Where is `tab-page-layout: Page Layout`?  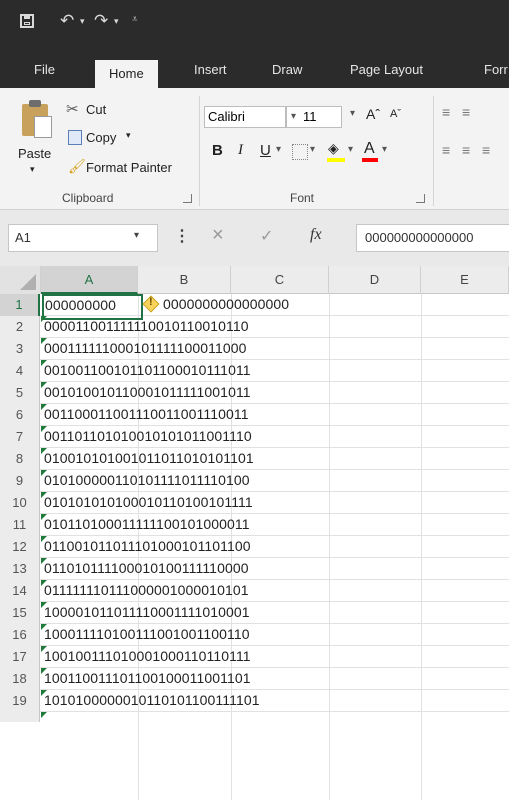 tab-page-layout: Page Layout is located at coordinates (386, 70).